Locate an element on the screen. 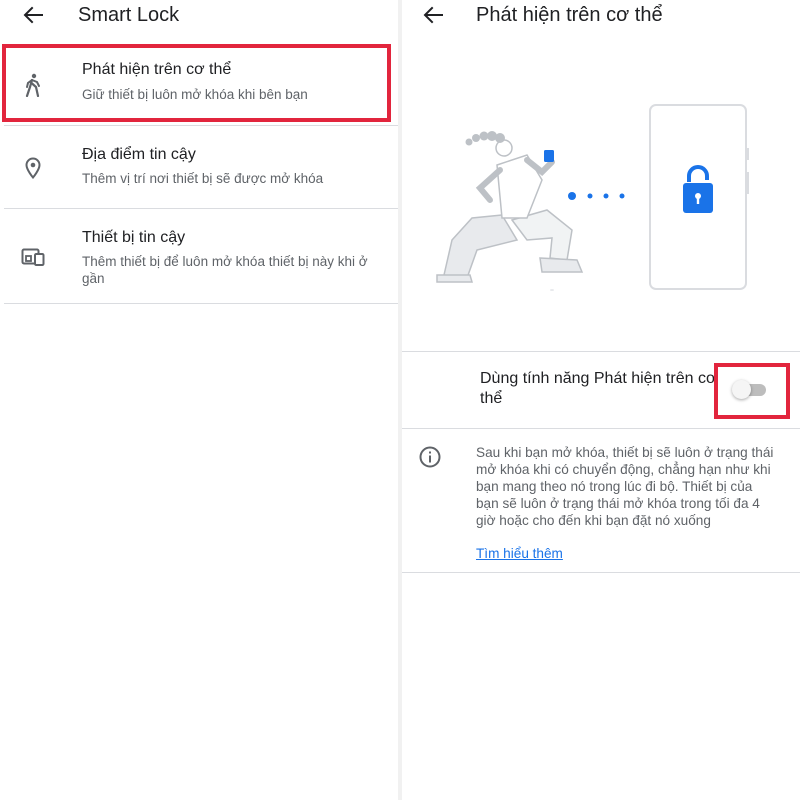  on-body-detection-toggle is located at coordinates (750, 389).